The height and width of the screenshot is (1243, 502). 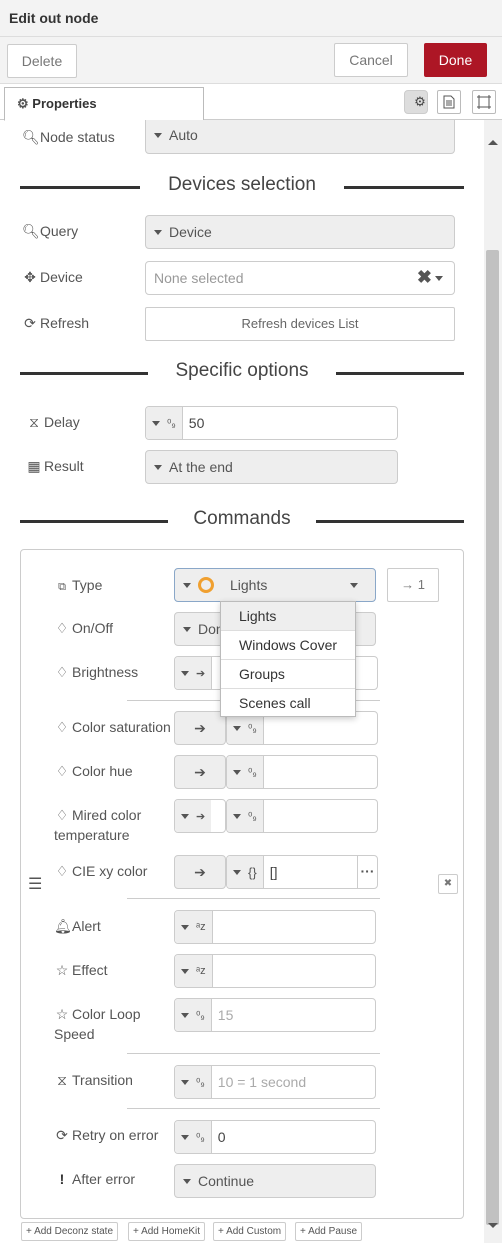 What do you see at coordinates (300, 137) in the screenshot?
I see `node-status-select: Auto` at bounding box center [300, 137].